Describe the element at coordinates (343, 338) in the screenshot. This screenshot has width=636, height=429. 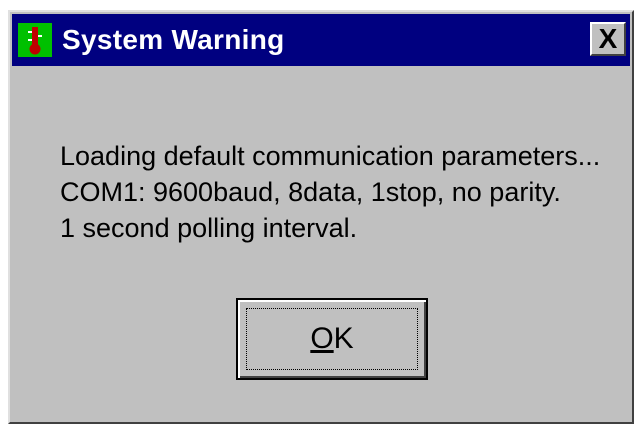
I see `ok-label-rest: K` at that location.